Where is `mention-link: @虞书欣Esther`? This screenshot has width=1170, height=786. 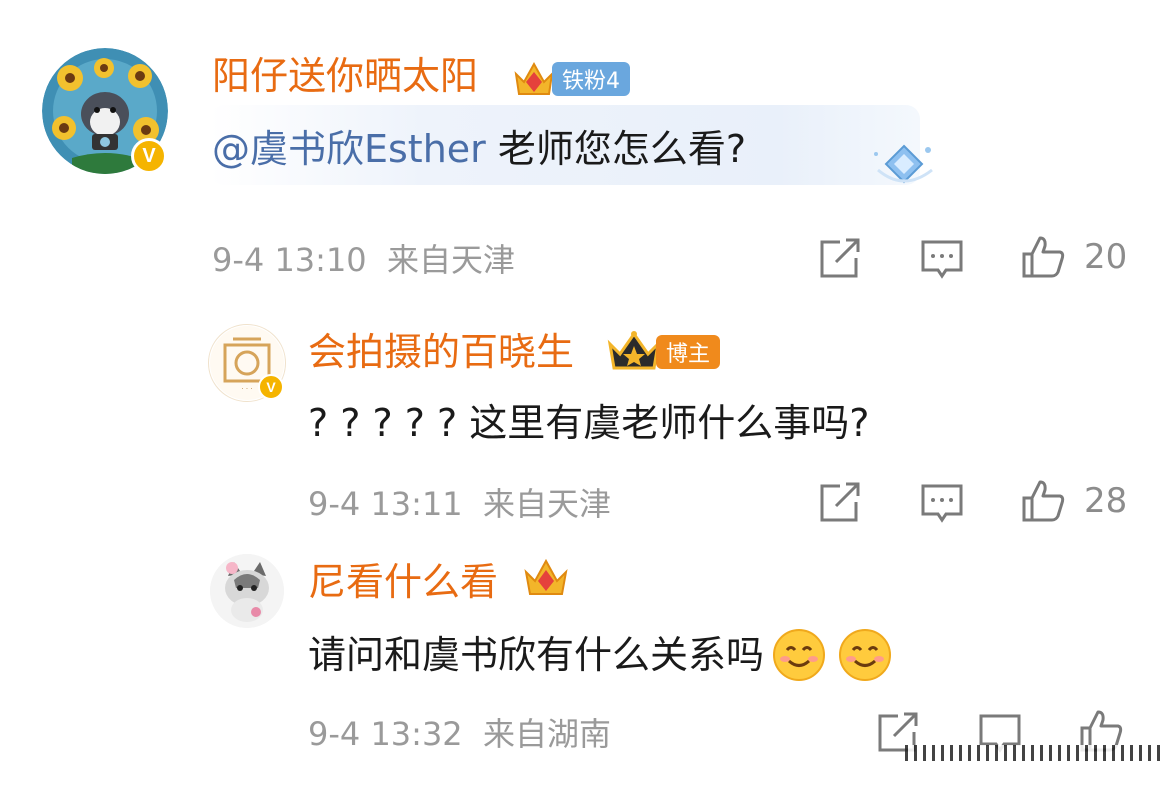
mention-link: @虞书欣Esther is located at coordinates (349, 149).